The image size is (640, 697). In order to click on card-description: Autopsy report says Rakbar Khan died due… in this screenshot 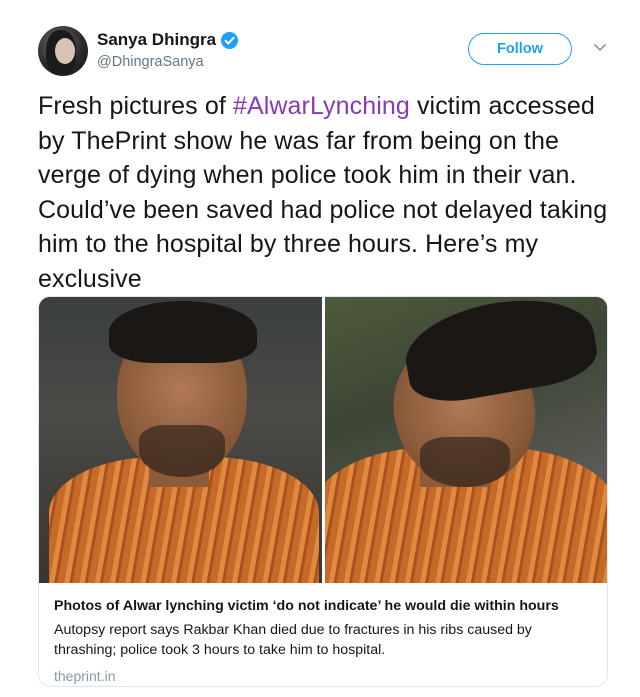, I will do `click(293, 640)`.